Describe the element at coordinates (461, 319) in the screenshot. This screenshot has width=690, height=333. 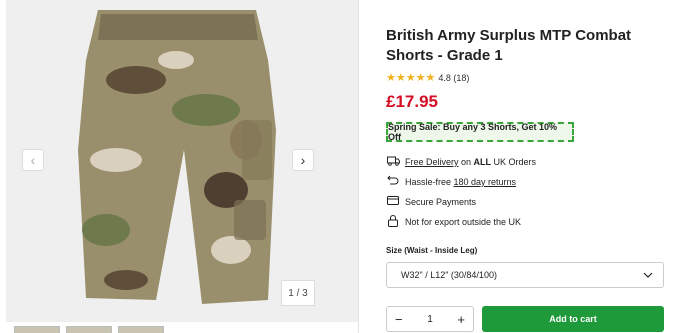
I see `increase-quantity-button: +` at that location.